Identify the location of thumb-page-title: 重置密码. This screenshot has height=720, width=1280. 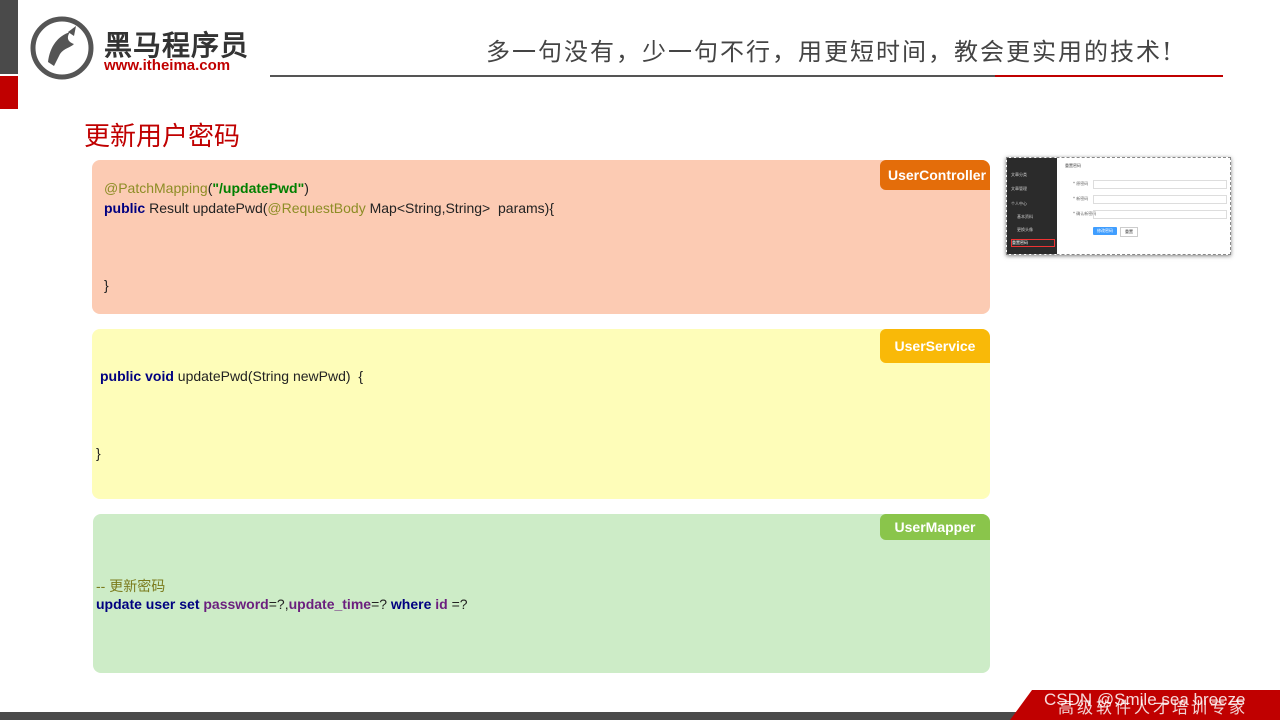
(1073, 165).